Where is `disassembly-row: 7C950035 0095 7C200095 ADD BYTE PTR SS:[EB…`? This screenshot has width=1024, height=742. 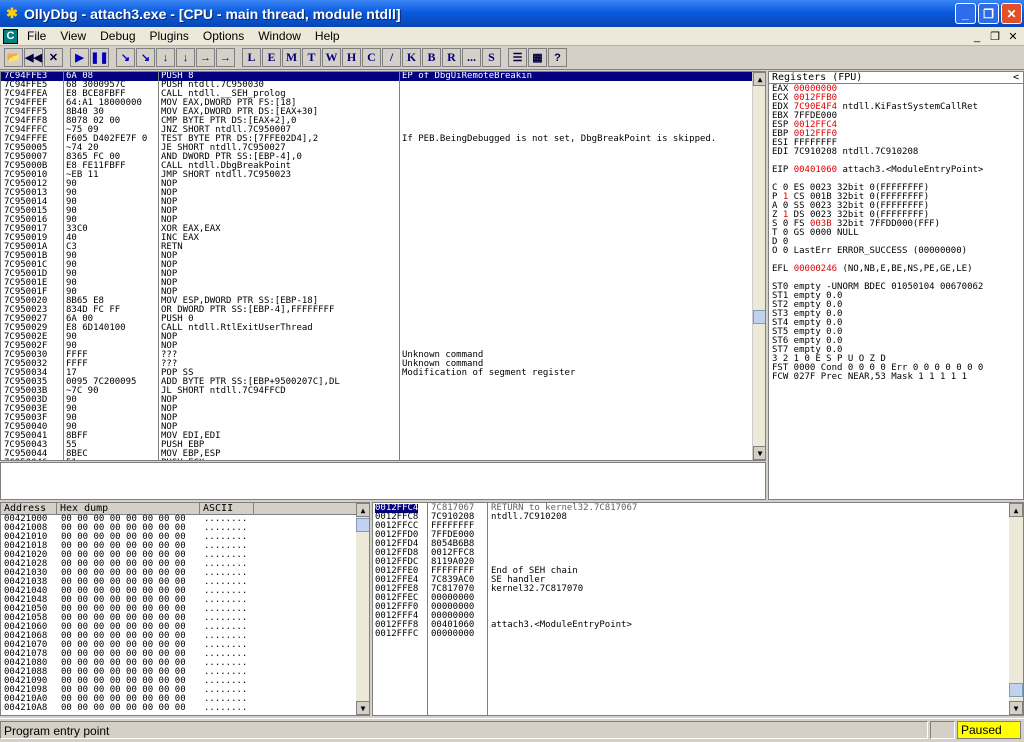 disassembly-row: 7C950035 0095 7C200095 ADD BYTE PTR SS:[EB… is located at coordinates (383, 382).